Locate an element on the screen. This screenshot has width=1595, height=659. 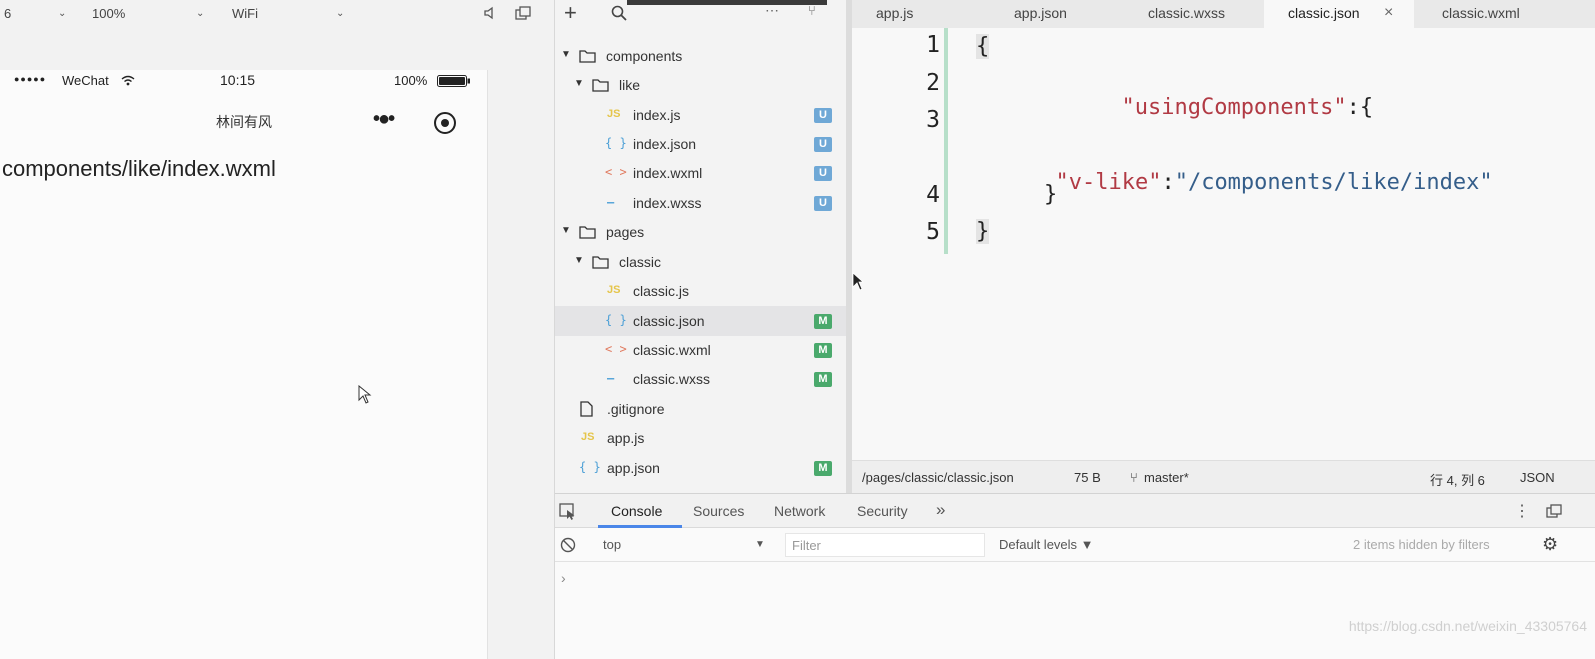
tree-item-label: classic.wxml is located at coordinates (672, 350).